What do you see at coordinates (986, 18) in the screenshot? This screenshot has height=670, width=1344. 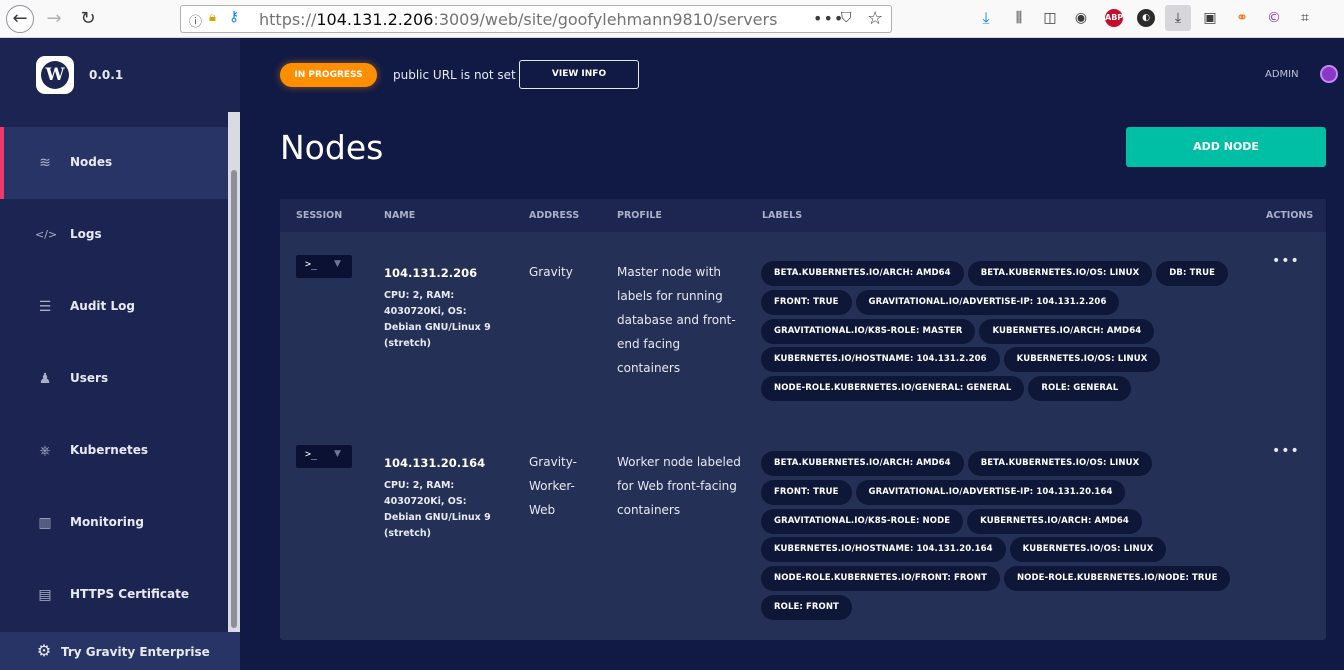 I see `download-icon: ⤓` at bounding box center [986, 18].